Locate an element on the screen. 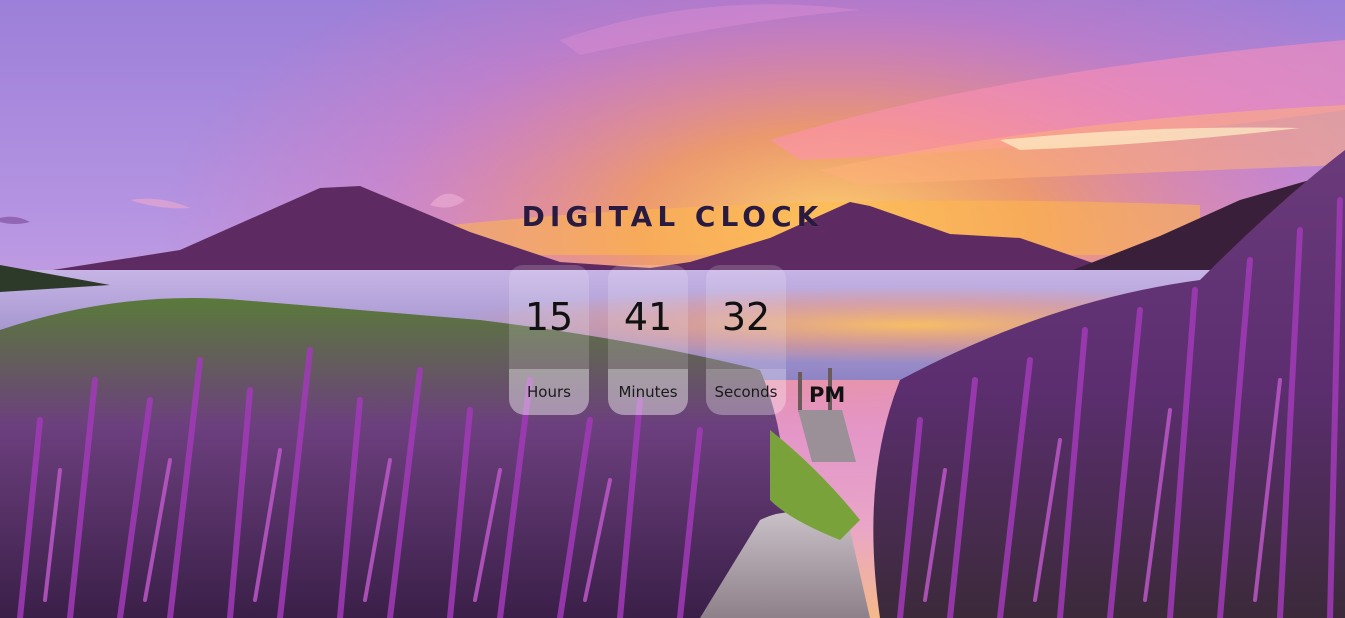 The image size is (1345, 618). digital-clock: 15 Hours 41 Minutes 32 Seconds PM is located at coordinates (679, 341).